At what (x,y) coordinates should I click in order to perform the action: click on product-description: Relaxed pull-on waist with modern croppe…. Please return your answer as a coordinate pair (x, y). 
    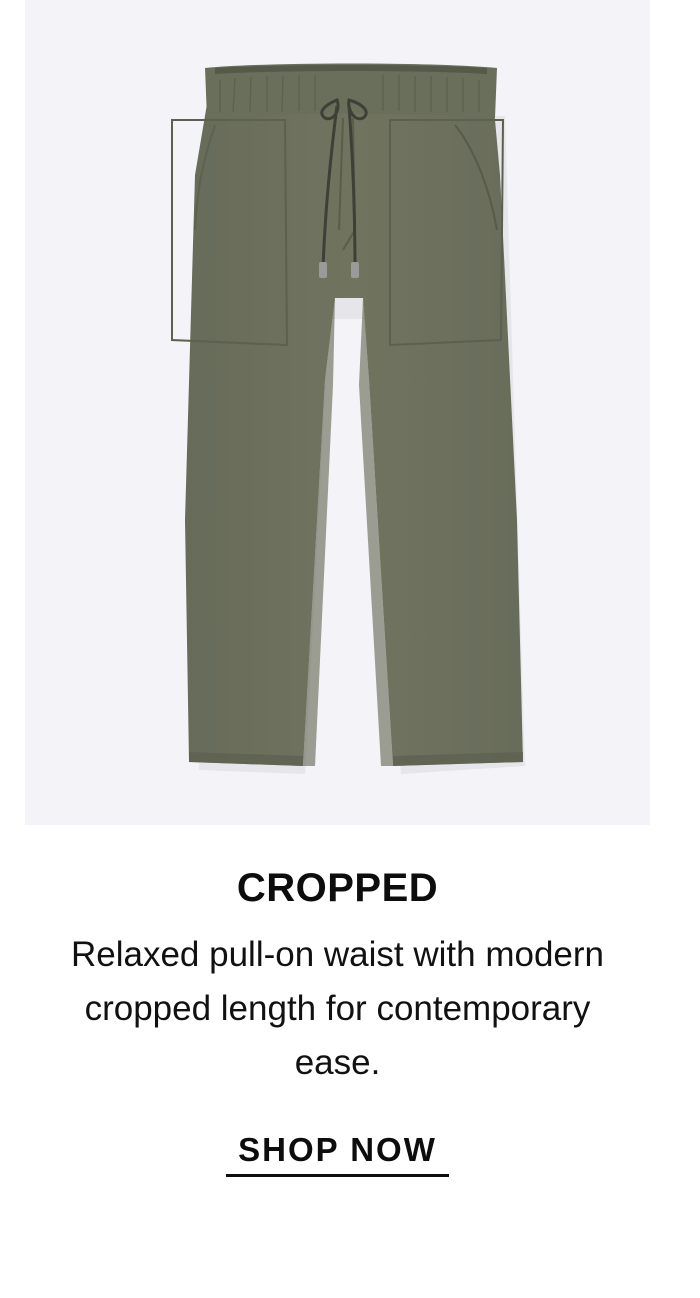
    Looking at the image, I should click on (337, 1008).